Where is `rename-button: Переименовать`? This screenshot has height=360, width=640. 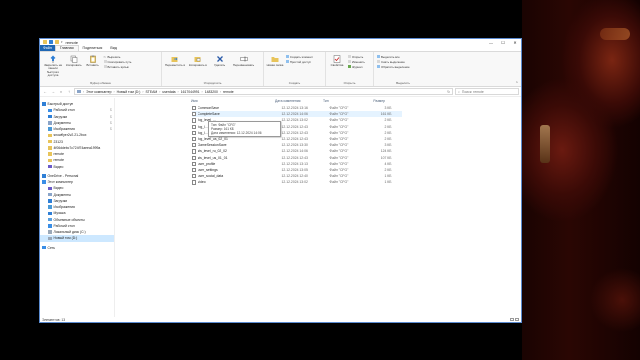
rename-button: Переименовать is located at coordinates (244, 61).